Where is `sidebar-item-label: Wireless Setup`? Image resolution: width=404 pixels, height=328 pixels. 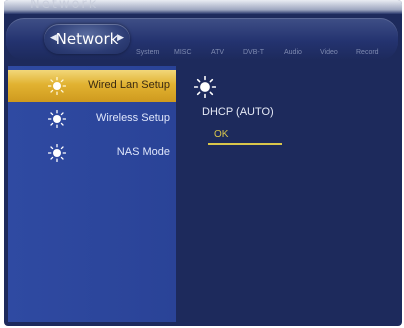 sidebar-item-label: Wireless Setup is located at coordinates (133, 118).